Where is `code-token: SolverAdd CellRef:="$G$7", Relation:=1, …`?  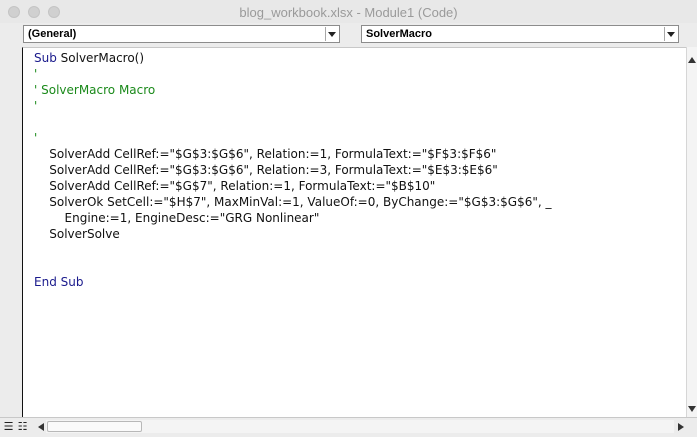
code-token: SolverAdd CellRef:="$G$7", Relation:=1, … is located at coordinates (235, 186).